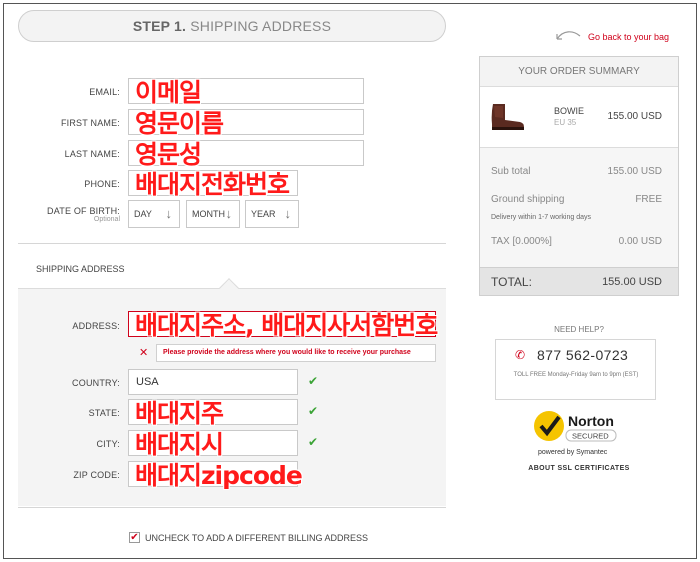  What do you see at coordinates (212, 184) in the screenshot?
I see `phone-annotation: 배대지전화번호` at bounding box center [212, 184].